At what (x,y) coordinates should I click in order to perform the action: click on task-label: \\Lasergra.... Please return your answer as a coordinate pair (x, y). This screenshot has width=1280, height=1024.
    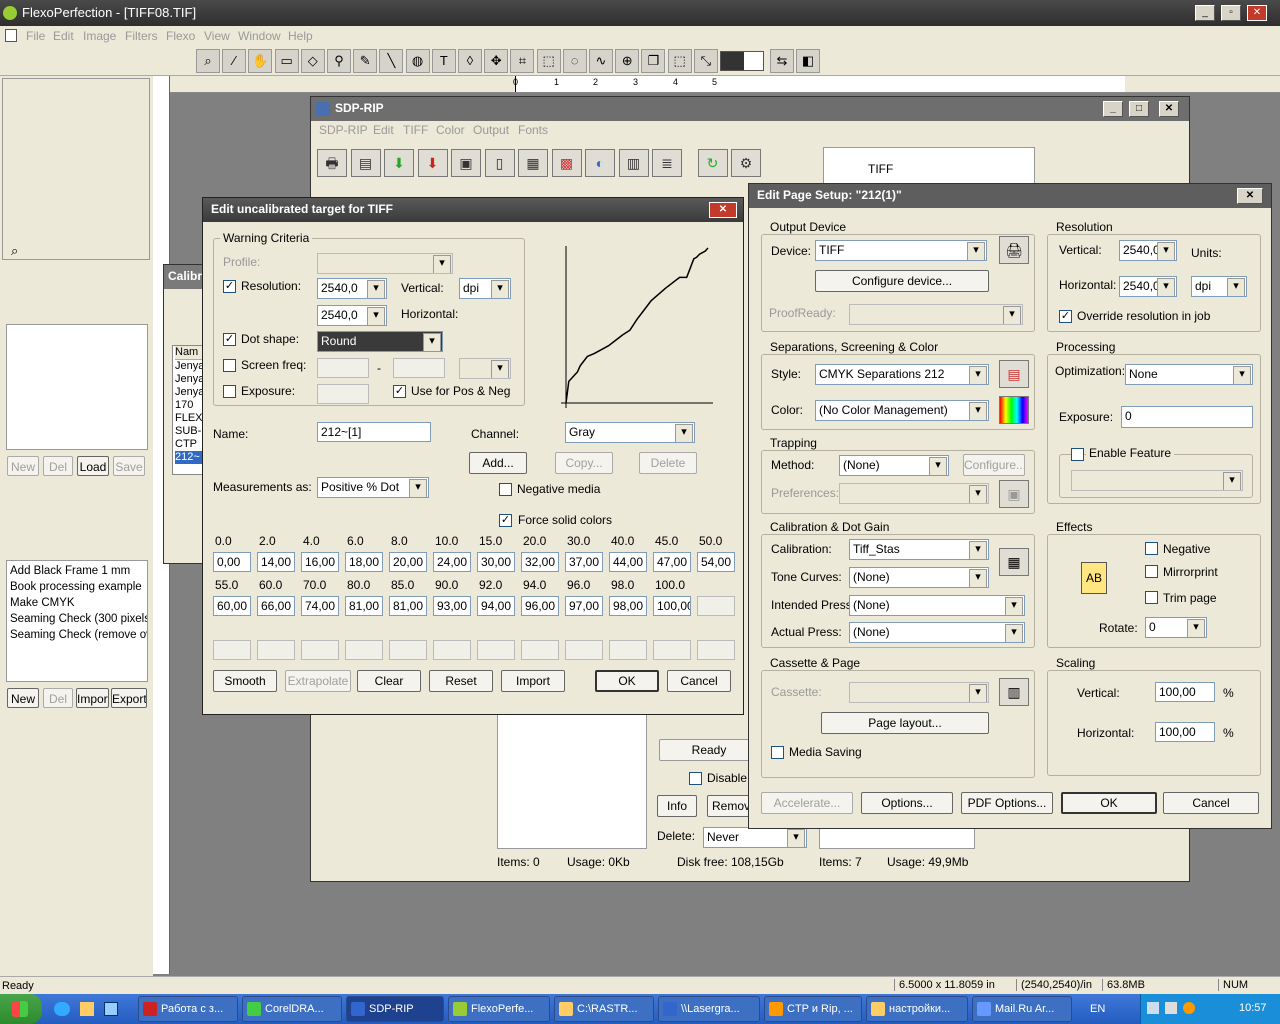
    Looking at the image, I should click on (710, 1009).